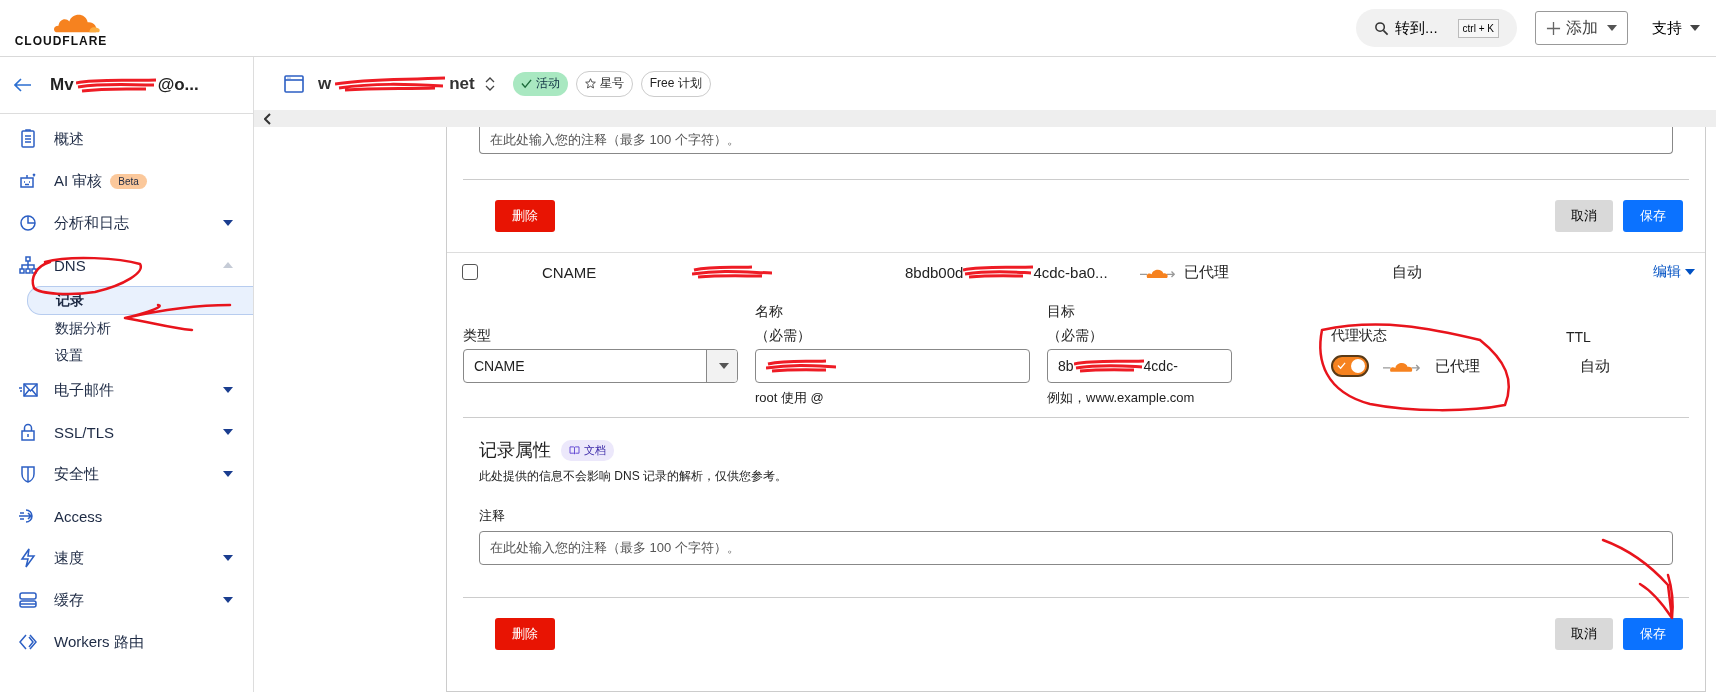 The width and height of the screenshot is (1716, 692). I want to click on edit-link: 编辑, so click(1674, 272).